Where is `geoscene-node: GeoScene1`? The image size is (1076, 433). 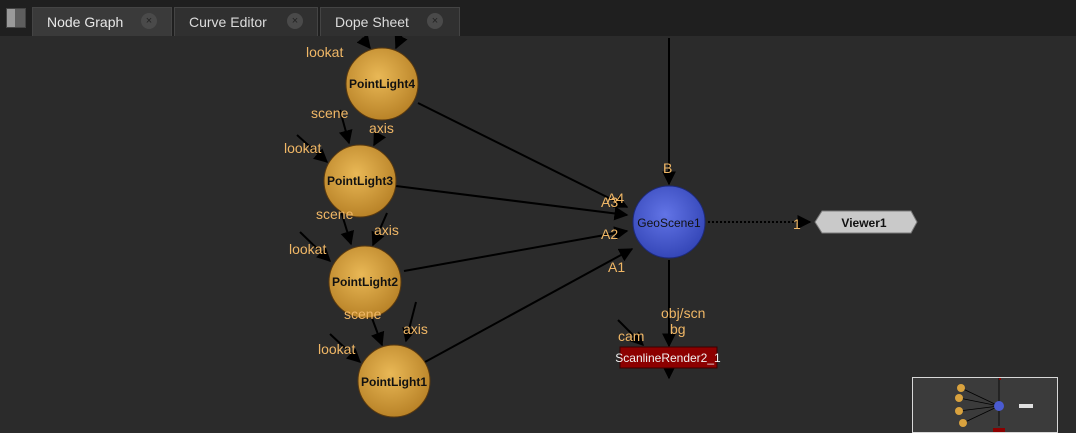 geoscene-node: GeoScene1 is located at coordinates (669, 222).